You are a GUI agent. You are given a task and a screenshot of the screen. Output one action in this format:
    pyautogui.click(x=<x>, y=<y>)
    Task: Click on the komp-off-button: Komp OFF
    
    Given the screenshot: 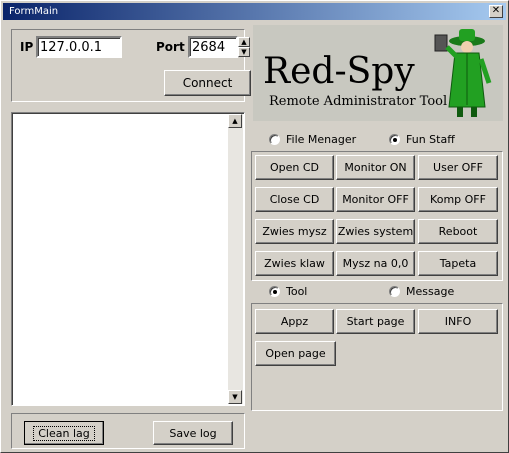 What is the action you would take?
    pyautogui.click(x=458, y=199)
    